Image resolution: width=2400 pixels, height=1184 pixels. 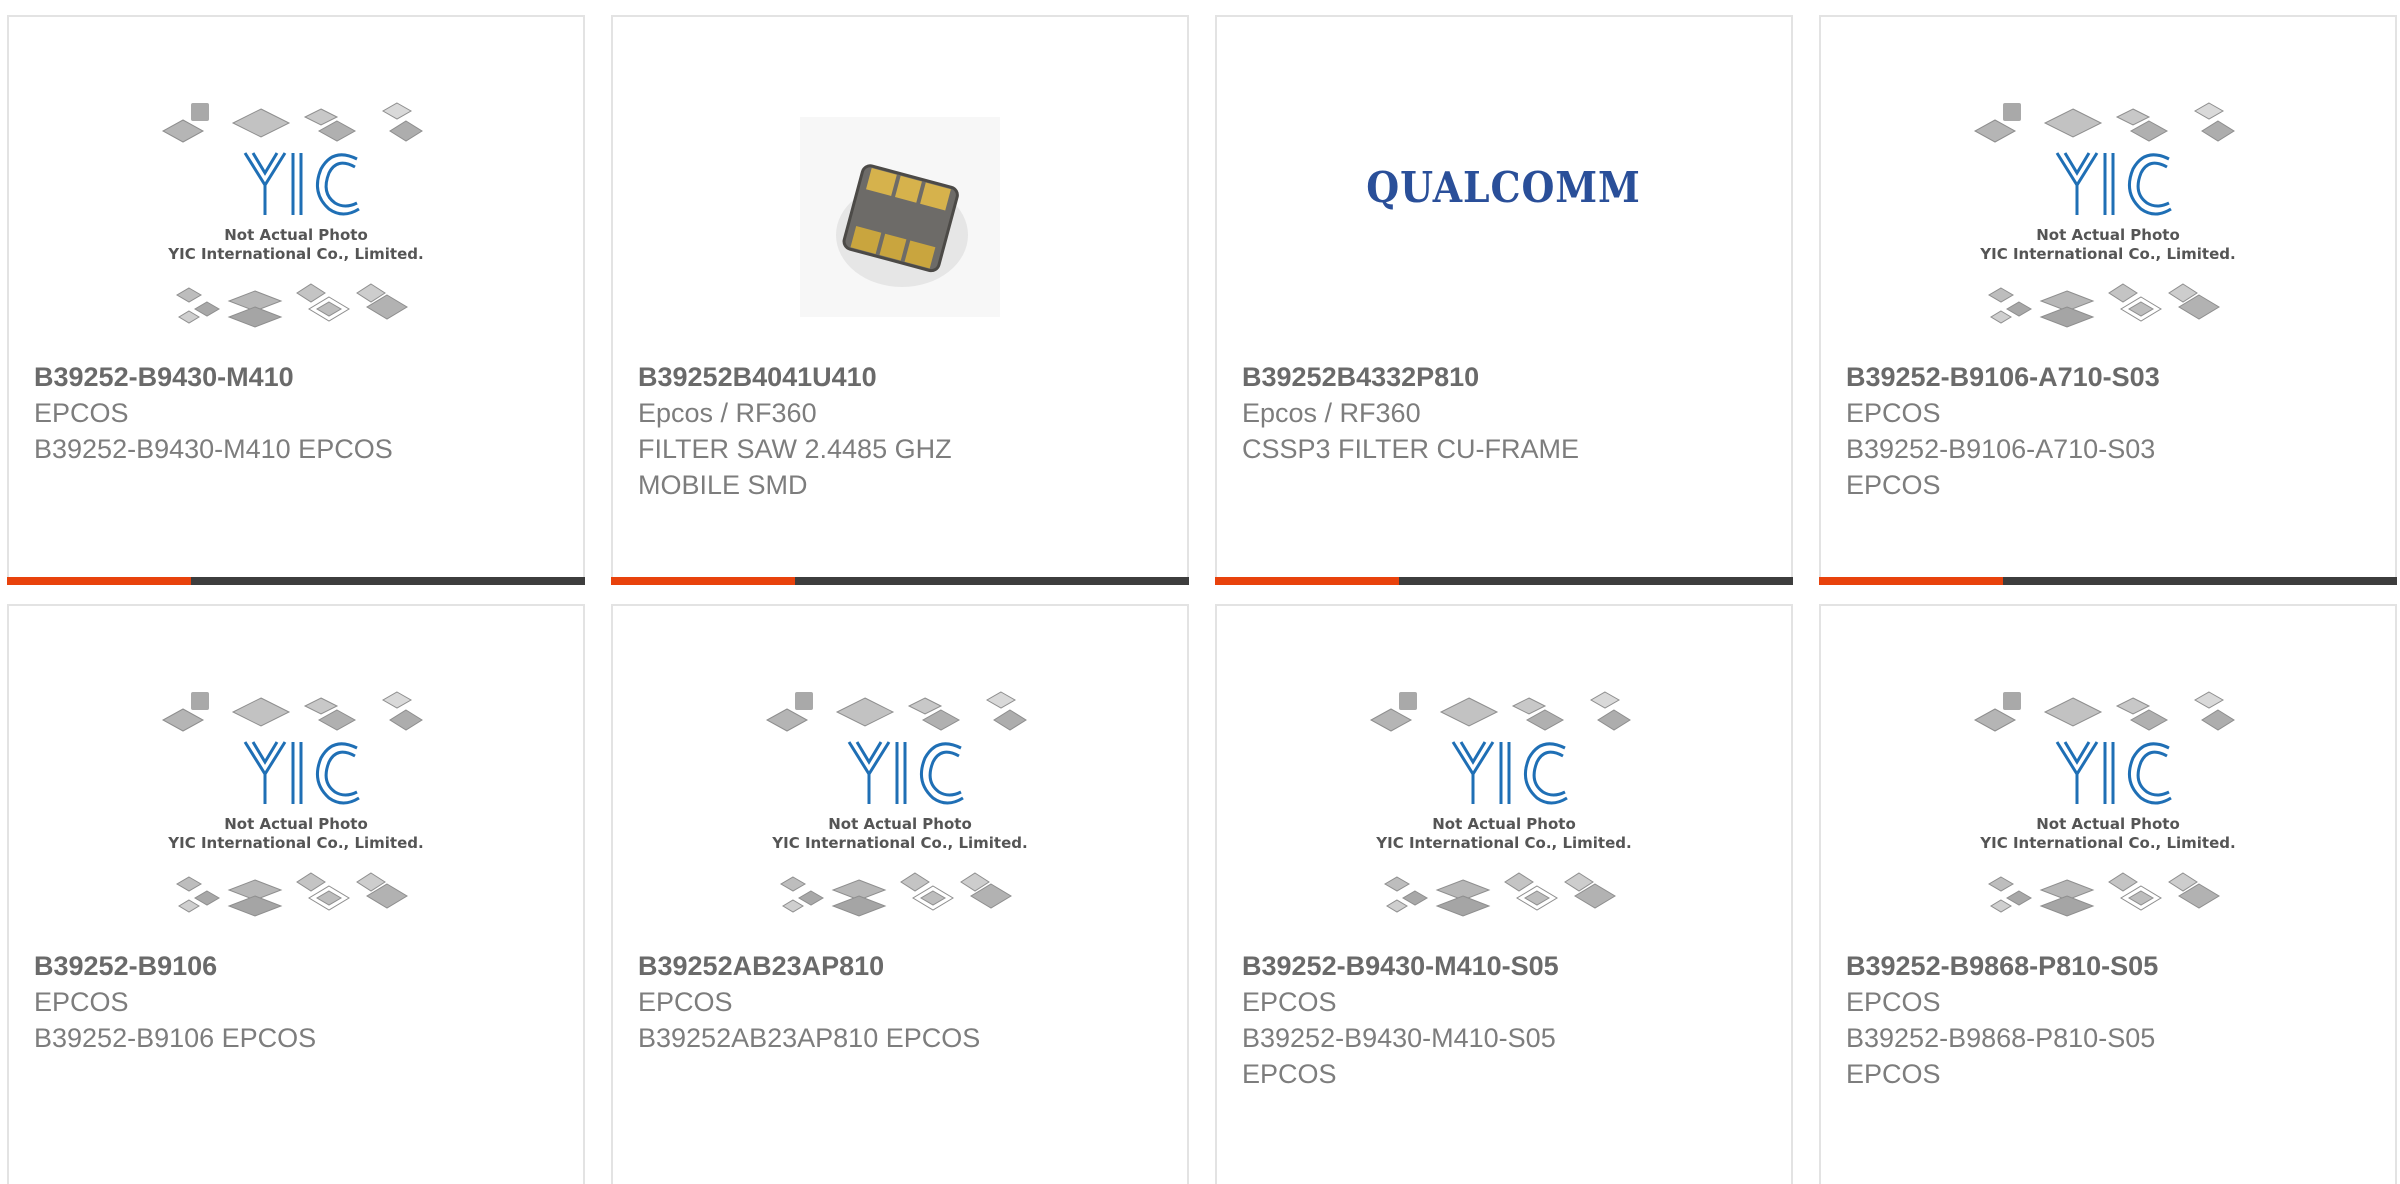 What do you see at coordinates (1506, 966) in the screenshot?
I see `product-part-number: B39252-B9430-M410-S05` at bounding box center [1506, 966].